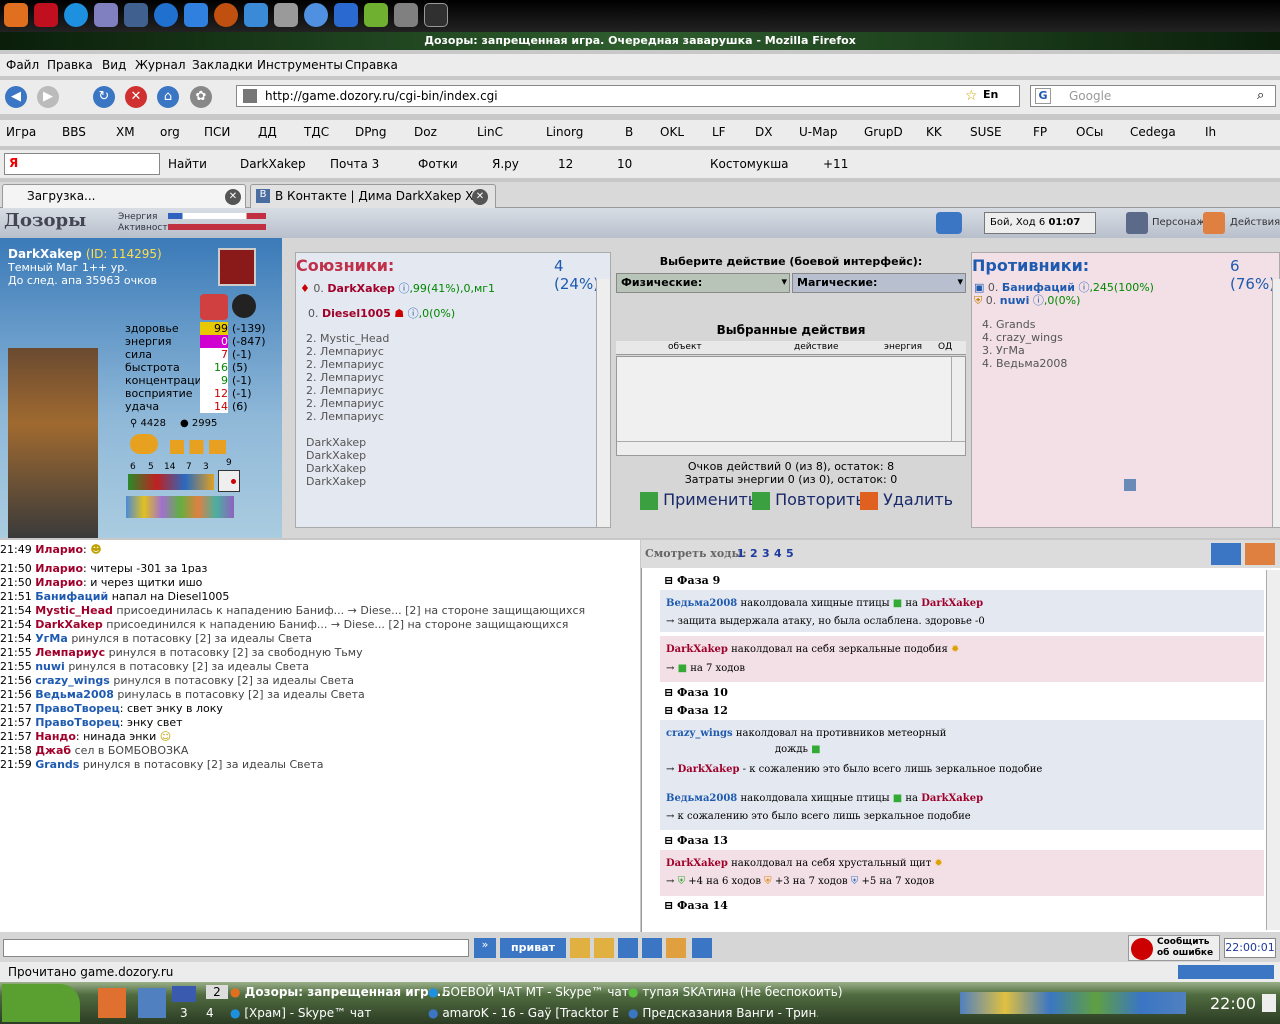 The height and width of the screenshot is (1024, 1280). Describe the element at coordinates (735, 992) in the screenshot. I see `task-skype-user: ● тупая SKAтина (Не беспокоить)` at that location.